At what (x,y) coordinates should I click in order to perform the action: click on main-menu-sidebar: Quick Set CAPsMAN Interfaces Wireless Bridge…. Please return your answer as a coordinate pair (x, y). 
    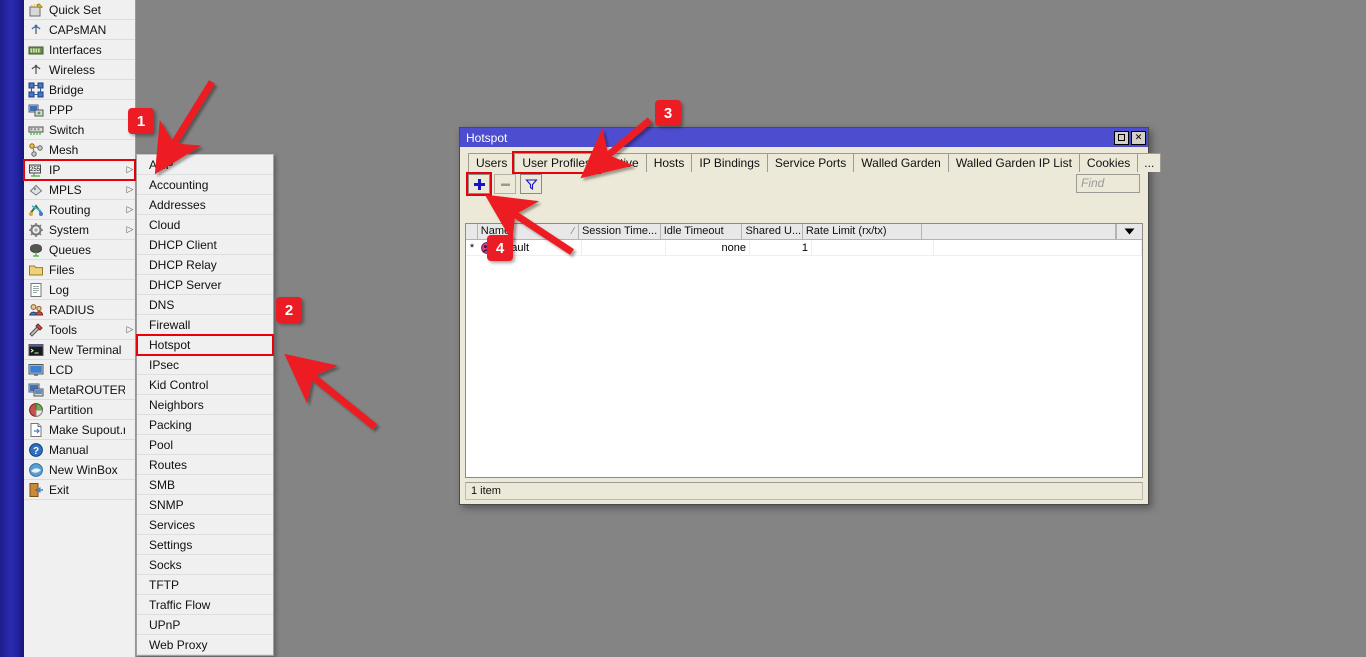
    Looking at the image, I should click on (79, 328).